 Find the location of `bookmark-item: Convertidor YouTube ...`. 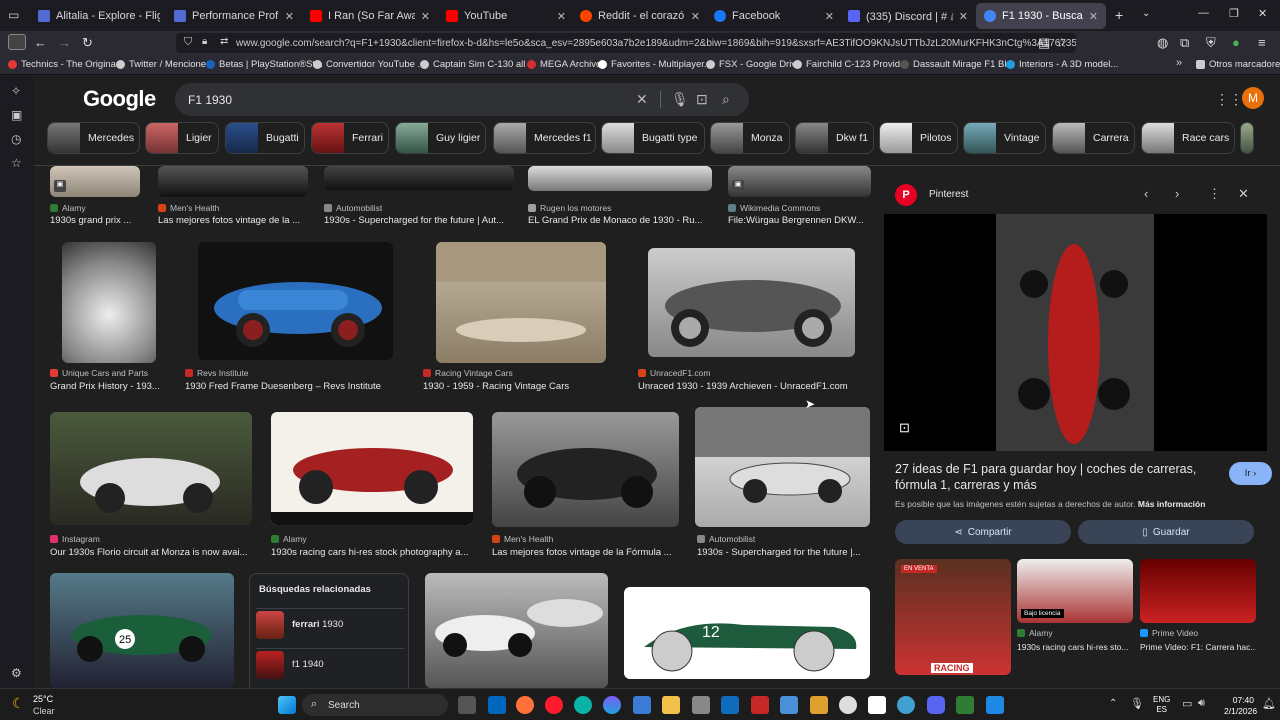

bookmark-item: Convertidor YouTube ... is located at coordinates (369, 64).